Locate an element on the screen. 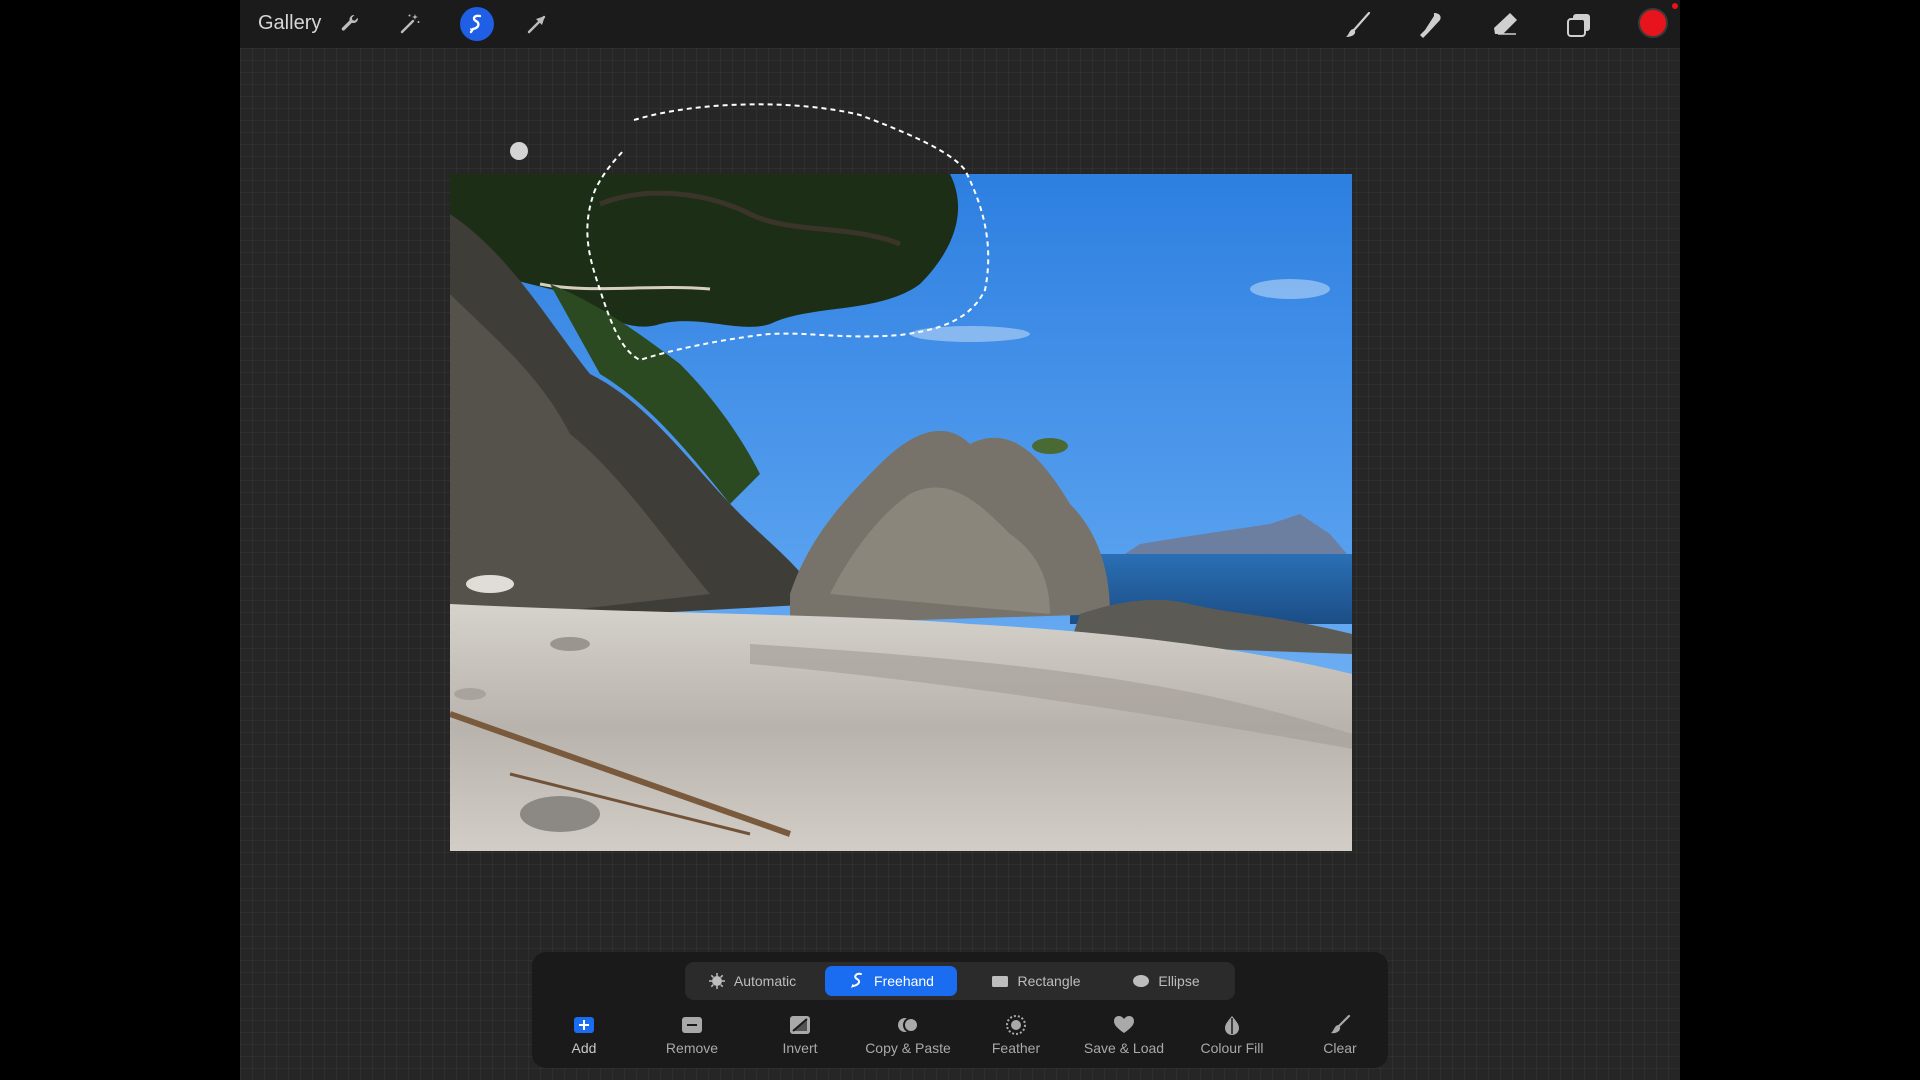 Image resolution: width=1920 pixels, height=1080 pixels. mode-freehand: Freehand is located at coordinates (891, 981).